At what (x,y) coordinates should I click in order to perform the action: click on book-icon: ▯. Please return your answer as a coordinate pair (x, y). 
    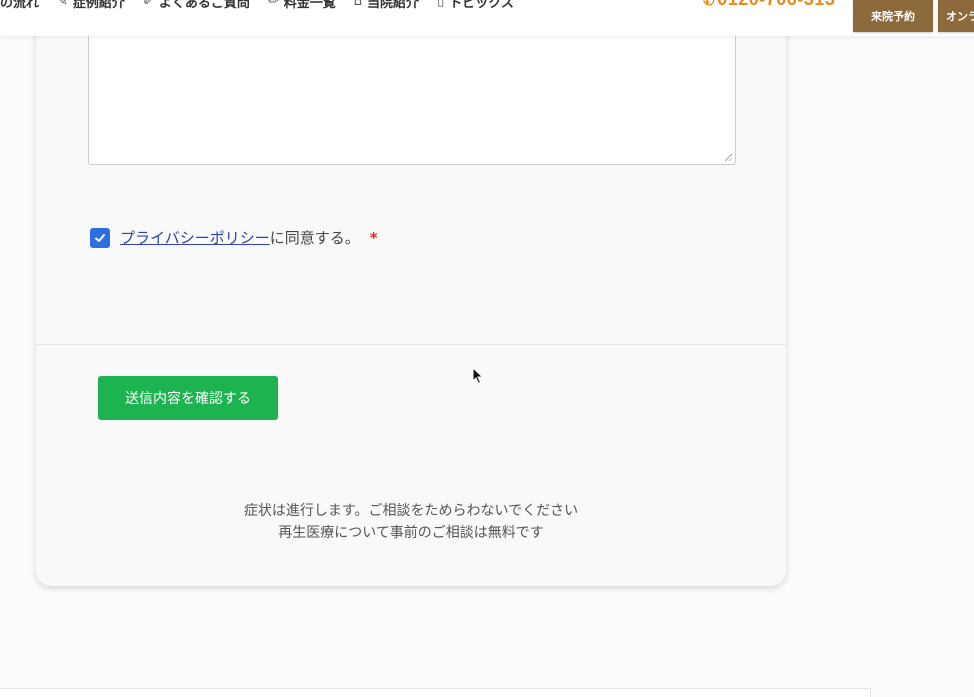
    Looking at the image, I should click on (441, 4).